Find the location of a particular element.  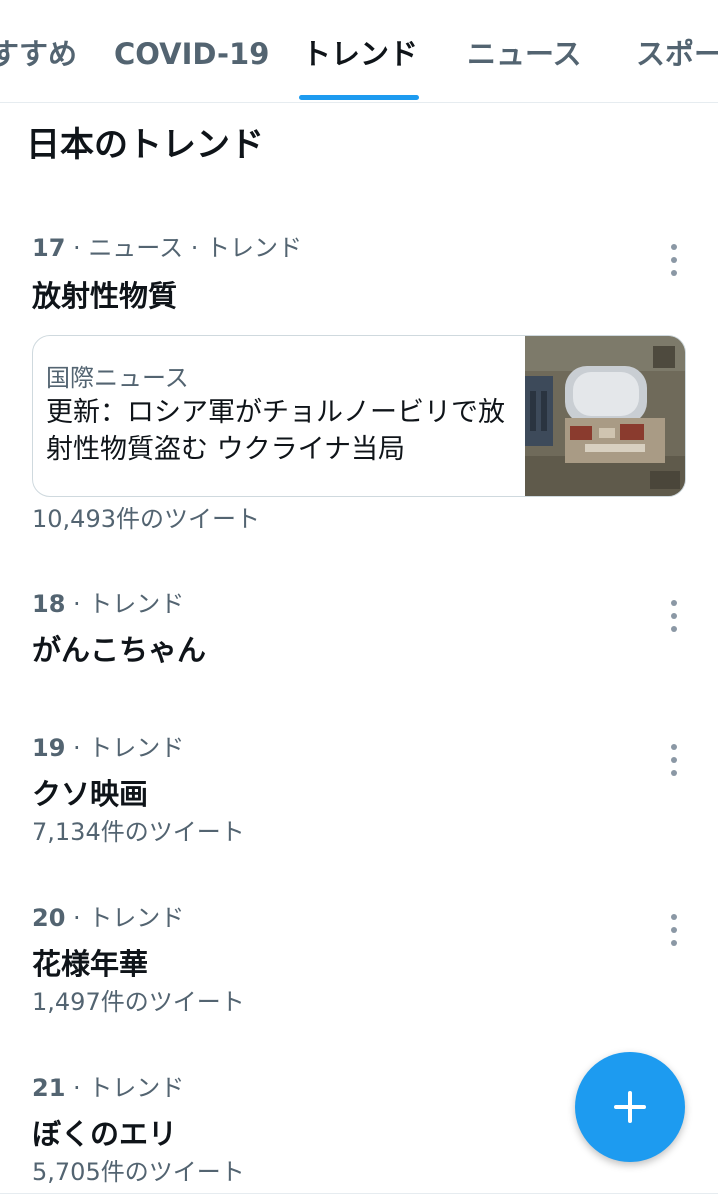

explore-tabs: すすめ COVID-19 トレンド ニュース スポー is located at coordinates (359, 51).